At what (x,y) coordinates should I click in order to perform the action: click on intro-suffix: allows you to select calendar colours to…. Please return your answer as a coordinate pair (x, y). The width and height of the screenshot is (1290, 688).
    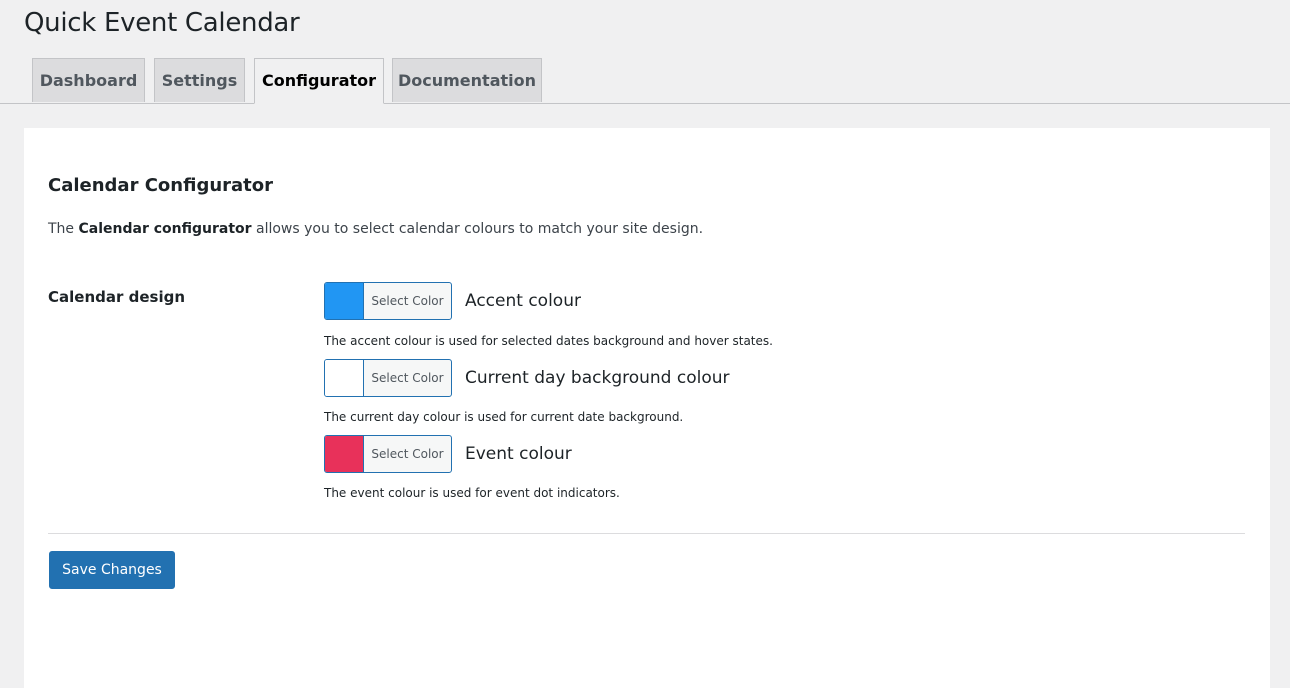
    Looking at the image, I should click on (477, 229).